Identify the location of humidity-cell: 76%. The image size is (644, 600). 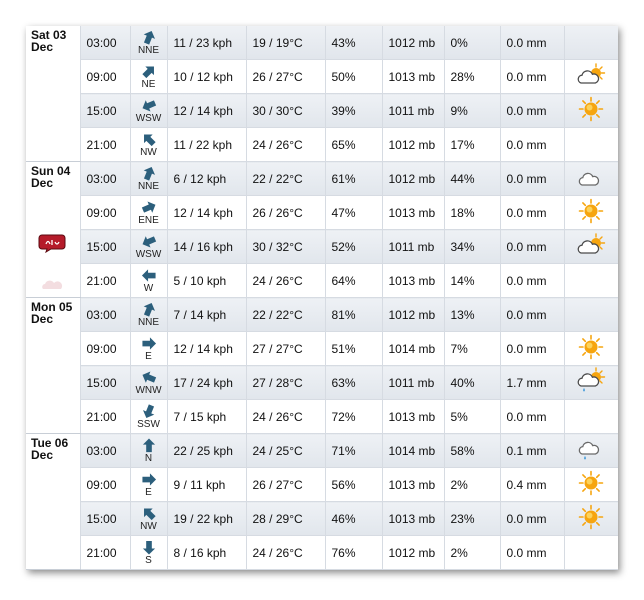
(354, 552).